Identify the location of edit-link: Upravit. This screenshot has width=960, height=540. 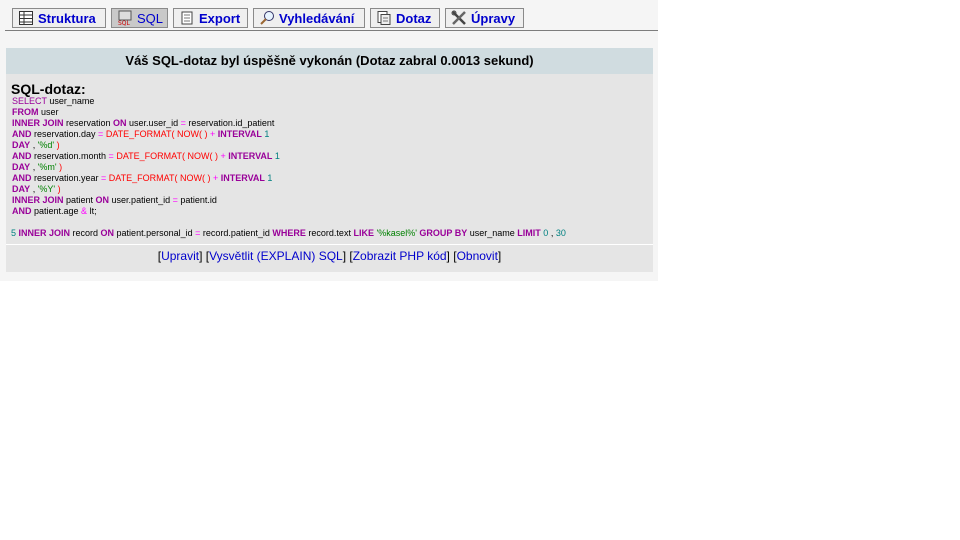
(180, 256).